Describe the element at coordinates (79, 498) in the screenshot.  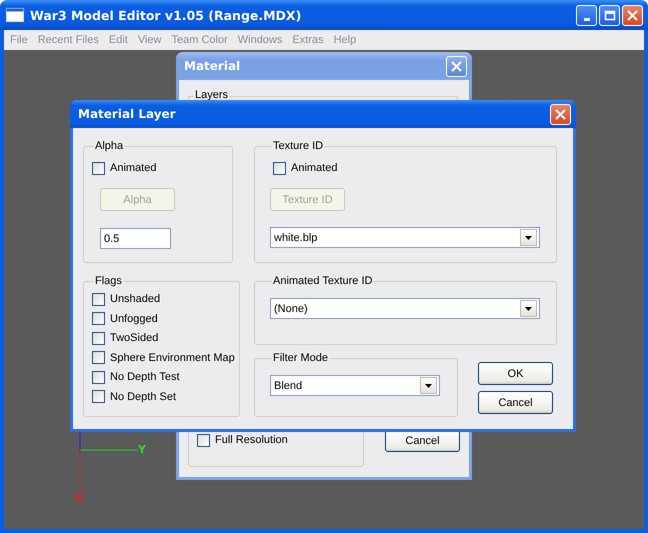
I see `axis-label: X` at that location.